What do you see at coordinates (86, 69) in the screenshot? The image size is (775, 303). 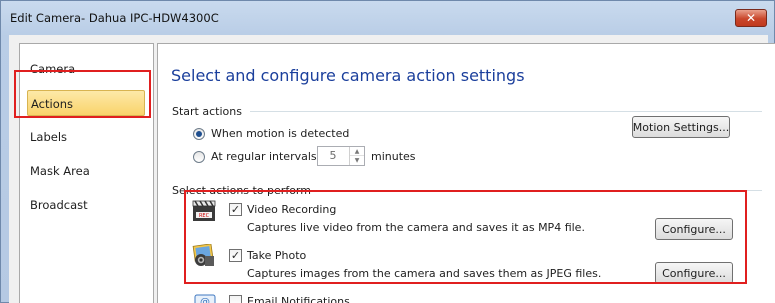 I see `nav-item-camera: Camera` at bounding box center [86, 69].